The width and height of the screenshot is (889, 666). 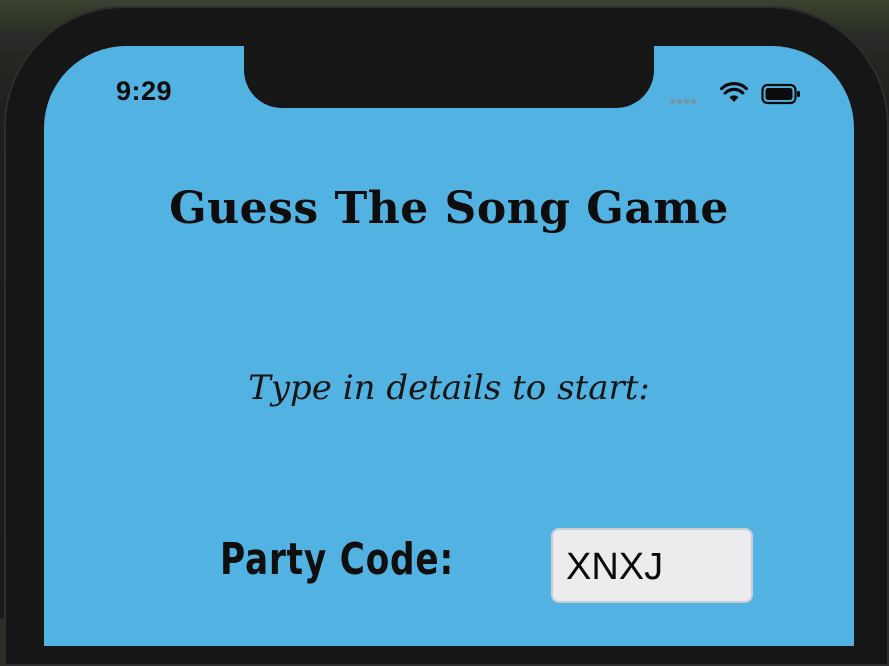 What do you see at coordinates (683, 101) in the screenshot?
I see `signal-dots-icon` at bounding box center [683, 101].